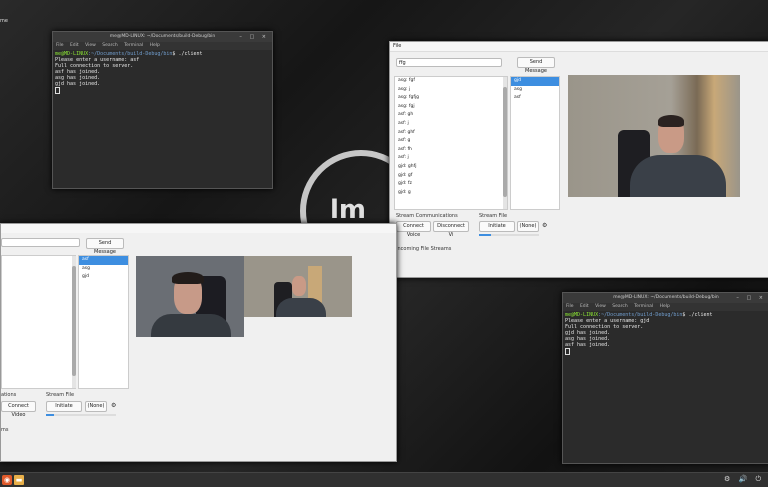 This screenshot has height=487, width=768. Describe the element at coordinates (40, 242) in the screenshot. I see `message-input` at that location.